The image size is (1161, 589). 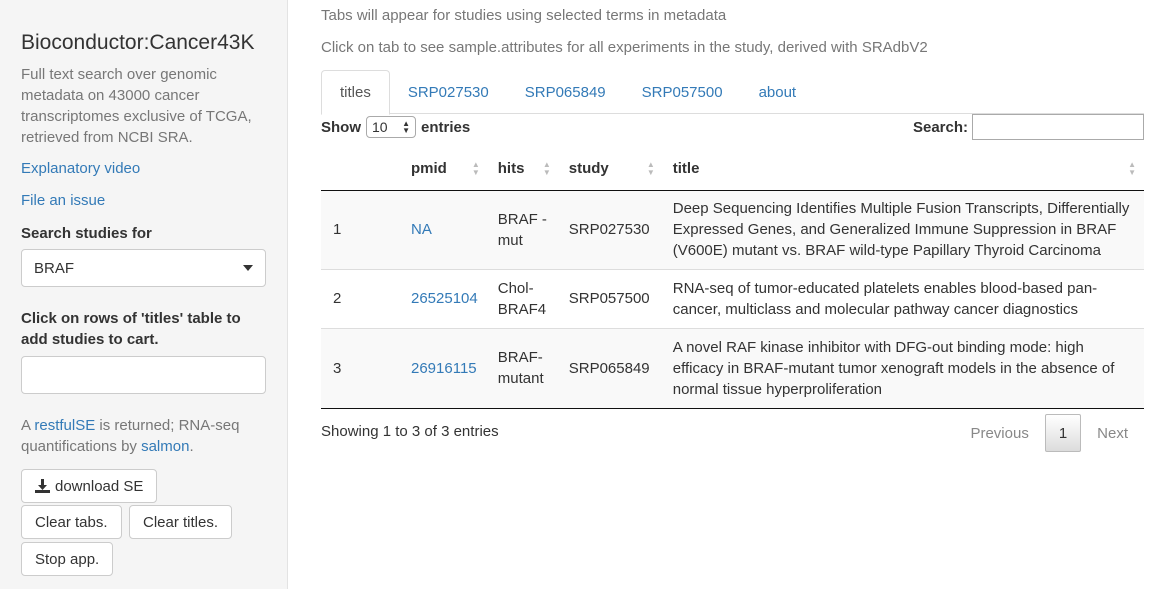 What do you see at coordinates (778, 92) in the screenshot?
I see `tab-about: about` at bounding box center [778, 92].